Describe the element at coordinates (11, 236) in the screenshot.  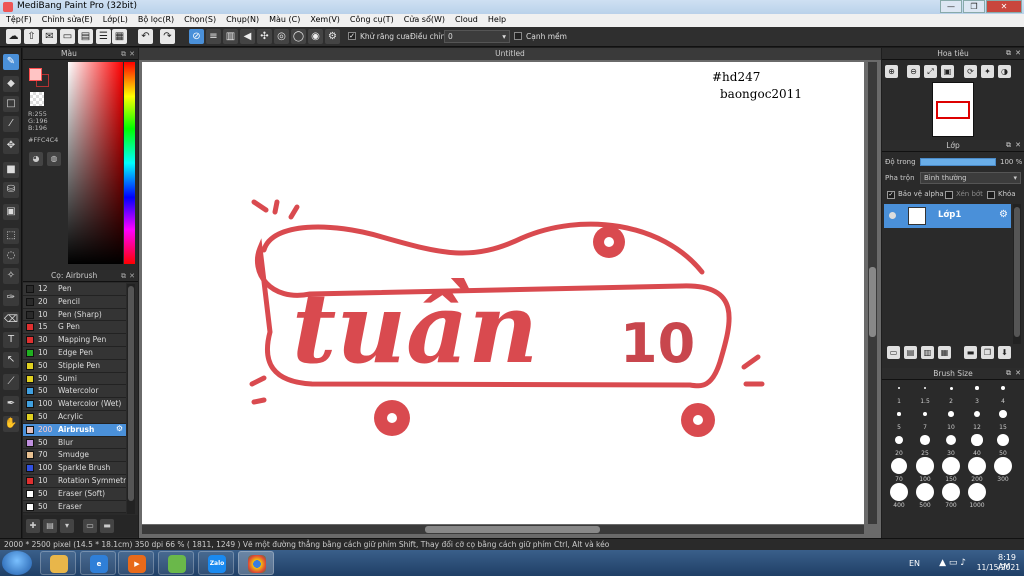
I see `select-rect-icon: ⬚` at that location.